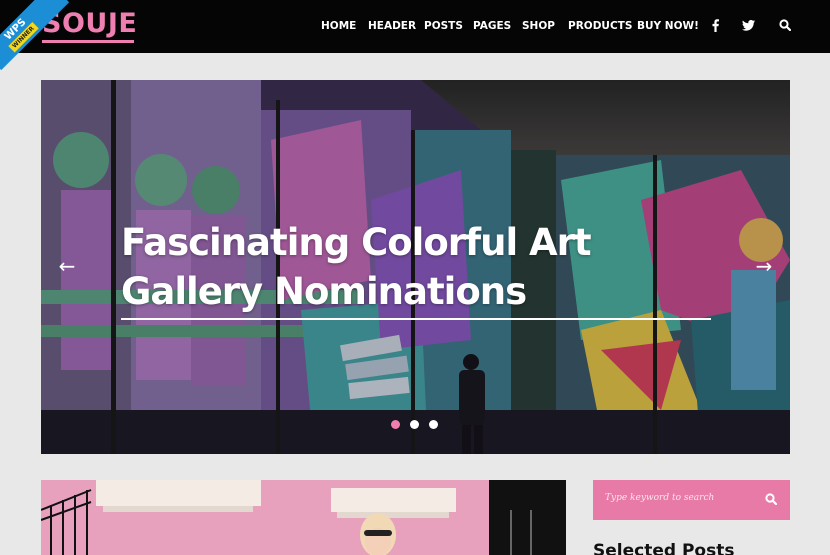  Describe the element at coordinates (88, 41) in the screenshot. I see `logo-underline` at that location.